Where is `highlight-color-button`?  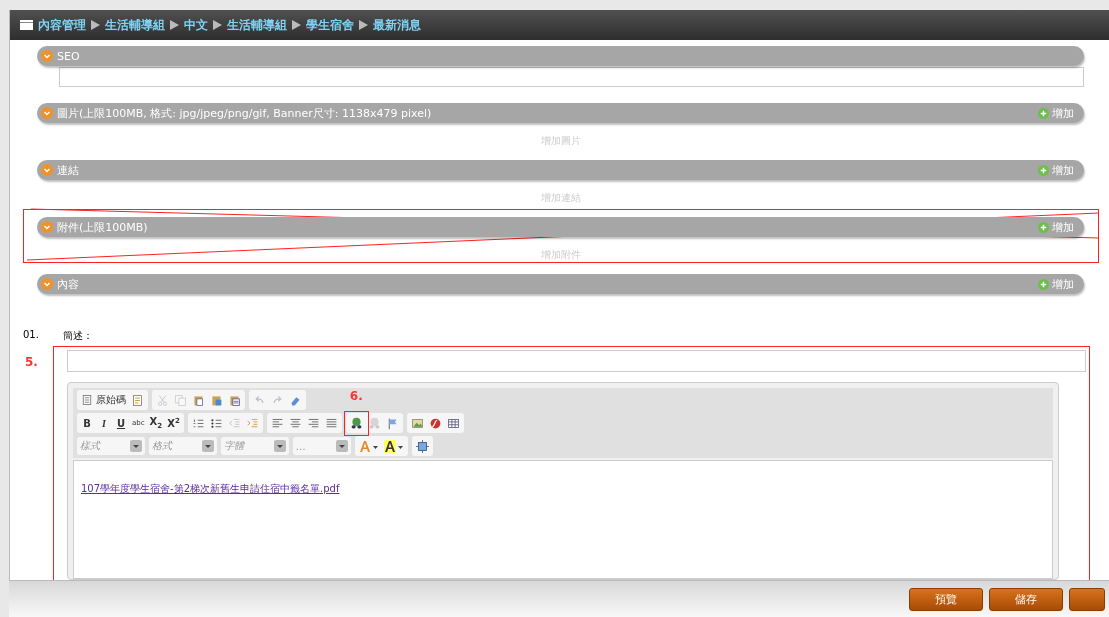
highlight-color-button is located at coordinates (394, 446).